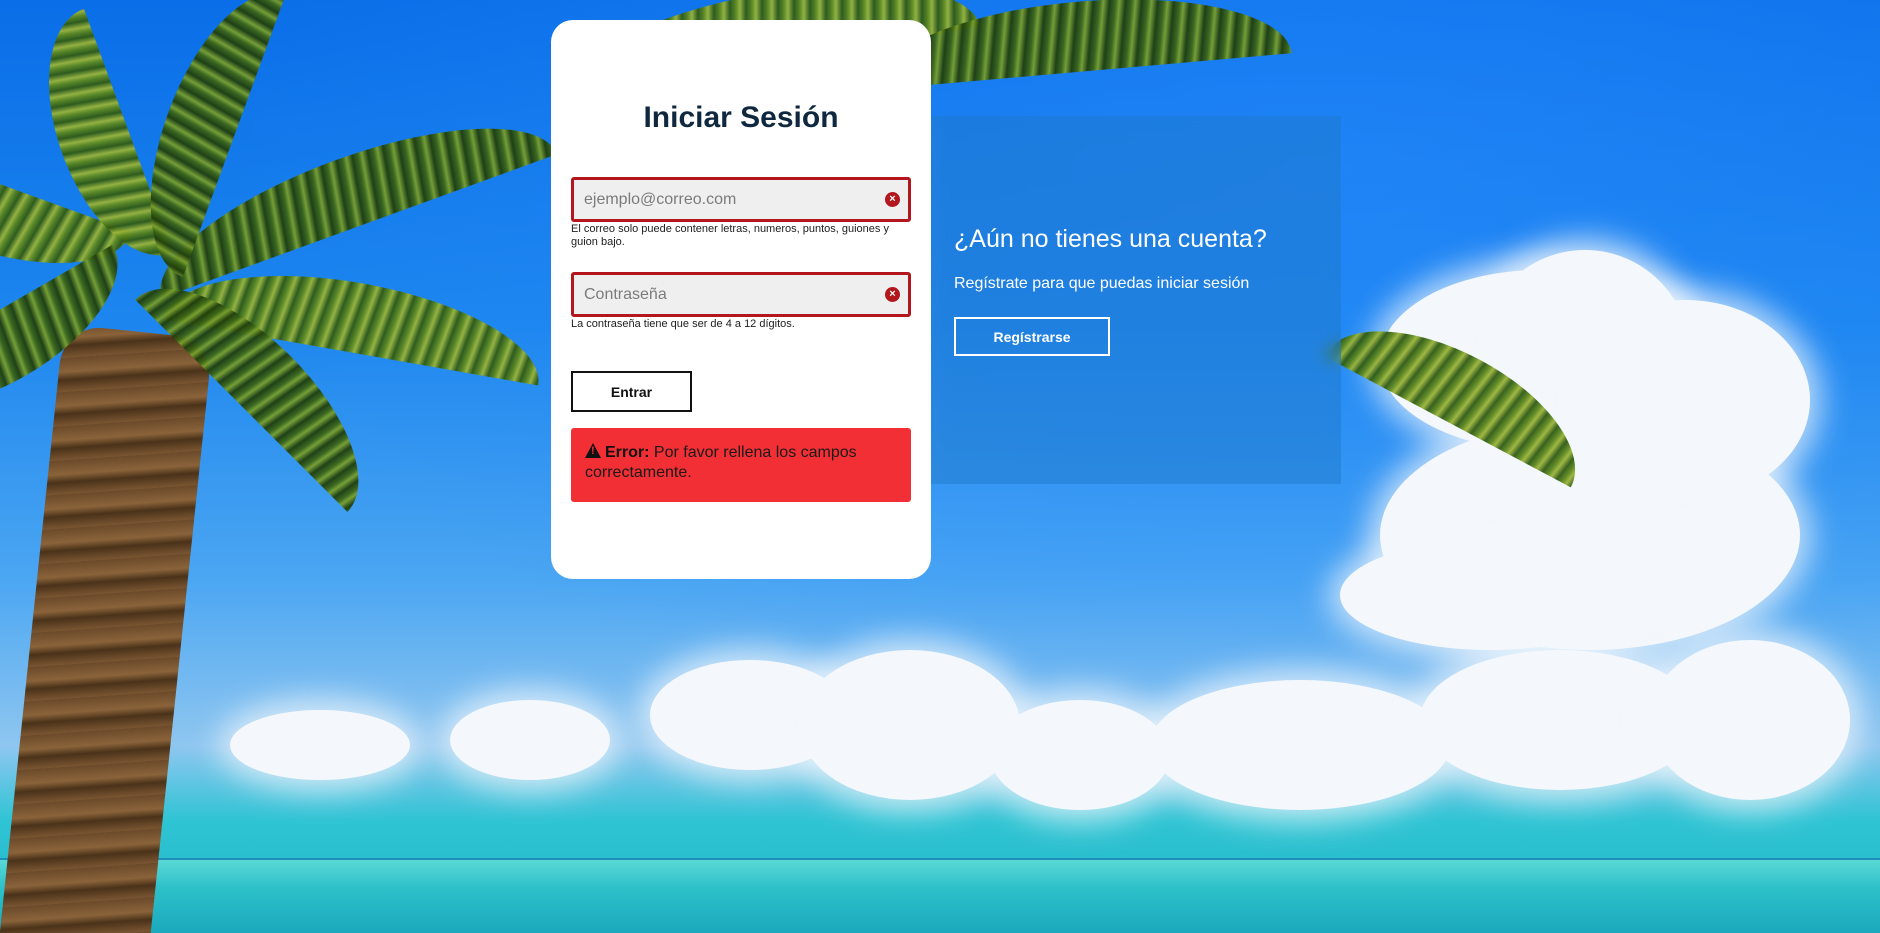  What do you see at coordinates (724, 199) in the screenshot?
I see `email-input` at bounding box center [724, 199].